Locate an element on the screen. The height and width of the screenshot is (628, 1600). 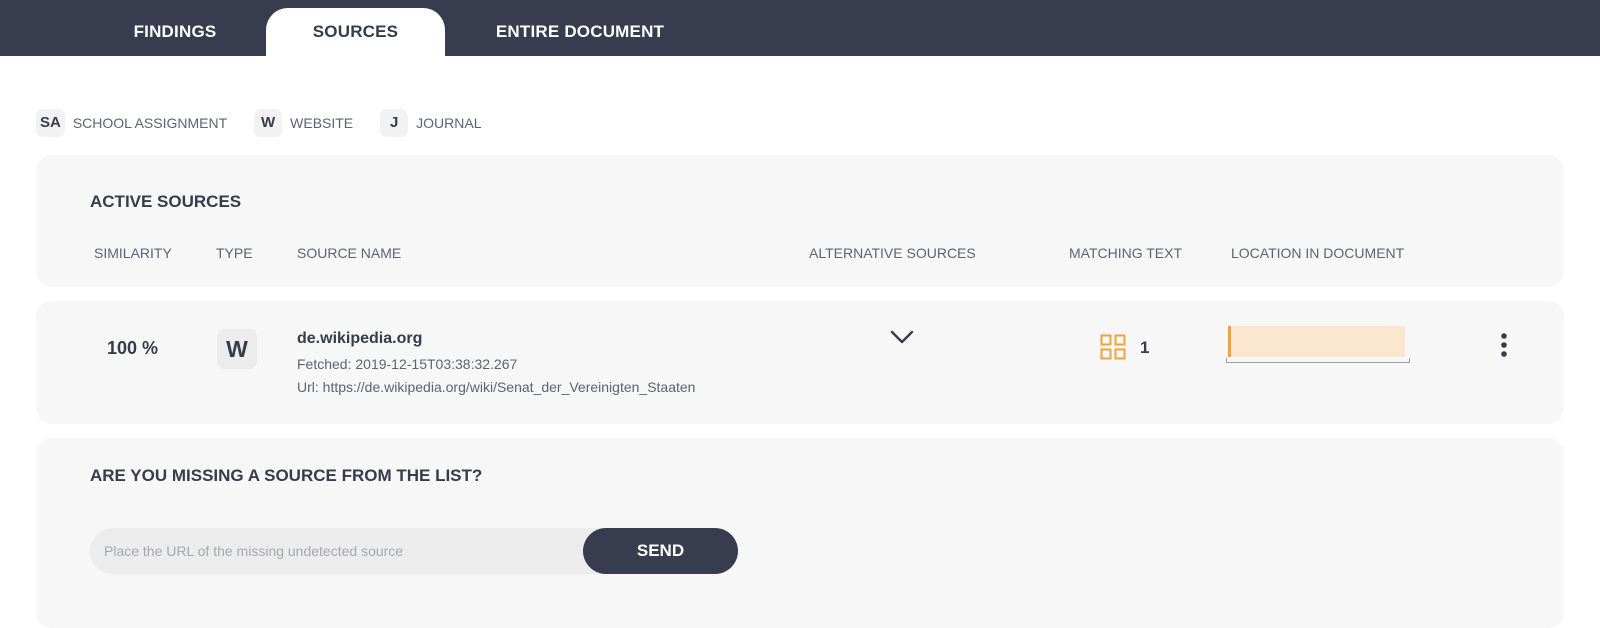
column-header-similarity: SIMILARITY is located at coordinates (133, 253).